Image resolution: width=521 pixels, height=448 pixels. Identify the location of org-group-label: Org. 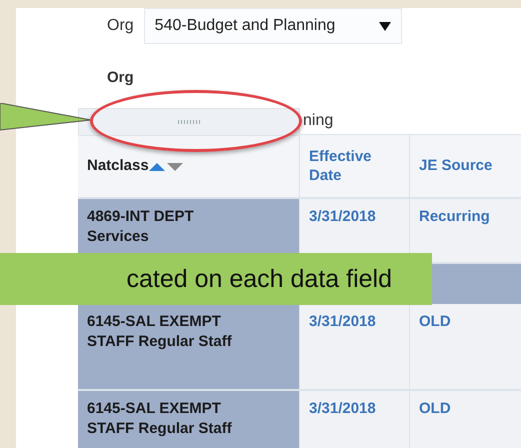
(120, 77).